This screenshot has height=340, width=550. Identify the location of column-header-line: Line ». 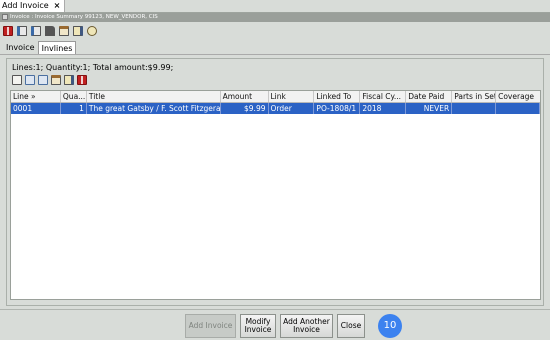
(36, 96).